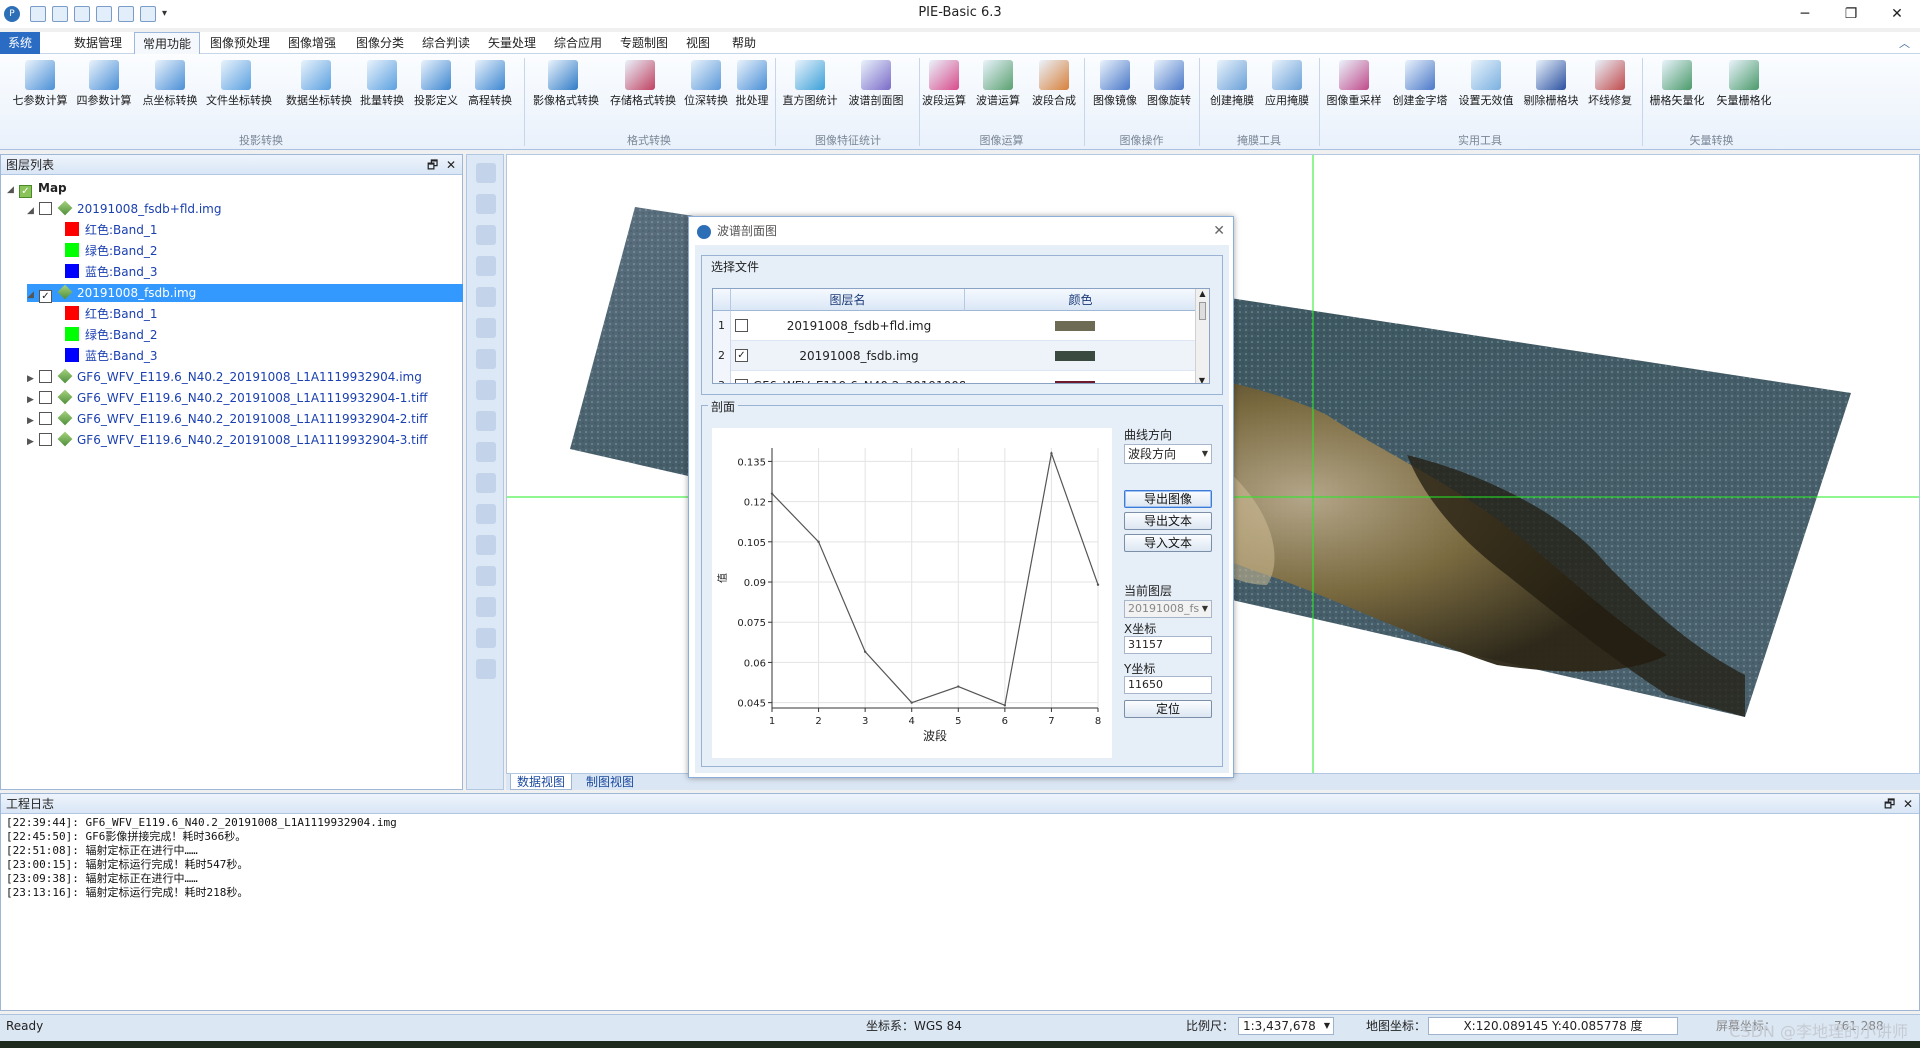 The height and width of the screenshot is (1048, 1920). Describe the element at coordinates (1286, 1026) in the screenshot. I see `scale-select: 1:3,437,678 ▼` at that location.